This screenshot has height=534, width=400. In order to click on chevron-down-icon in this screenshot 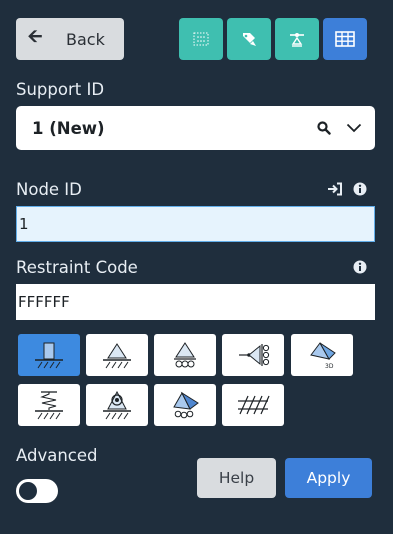, I will do `click(357, 128)`.